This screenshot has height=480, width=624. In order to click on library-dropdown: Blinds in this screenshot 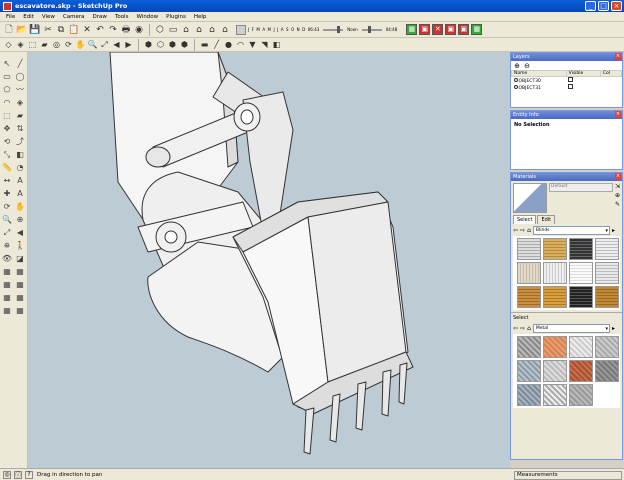, I will do `click(571, 230)`.